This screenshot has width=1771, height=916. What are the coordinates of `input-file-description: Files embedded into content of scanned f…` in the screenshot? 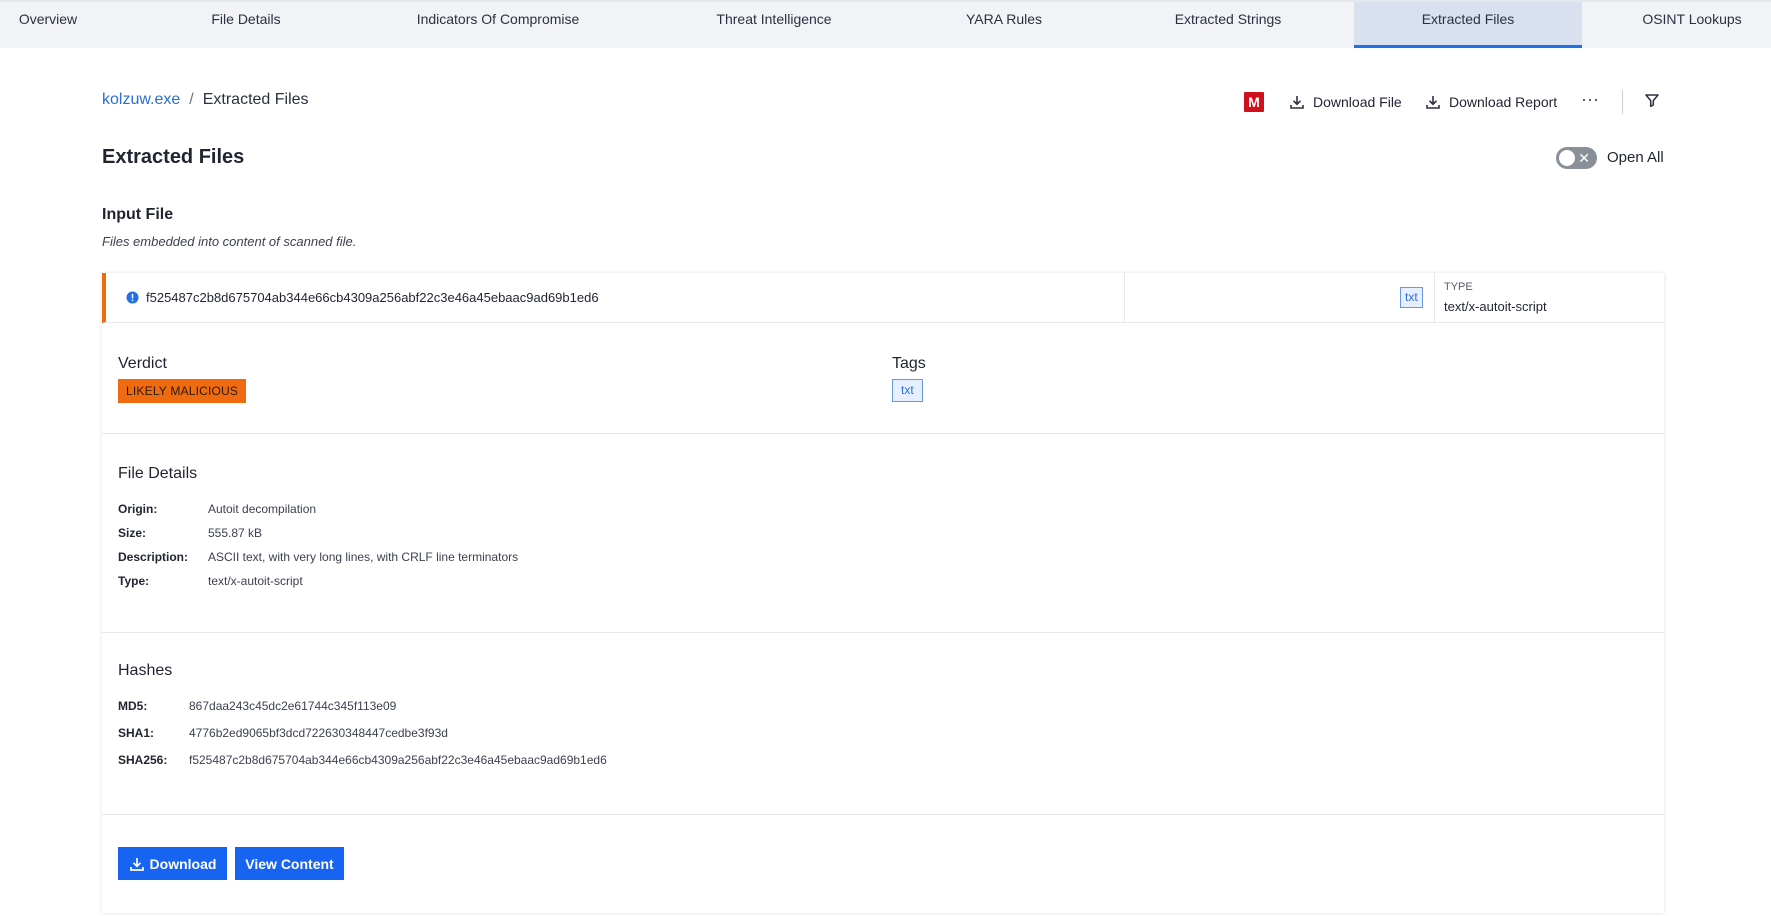 It's located at (229, 241).